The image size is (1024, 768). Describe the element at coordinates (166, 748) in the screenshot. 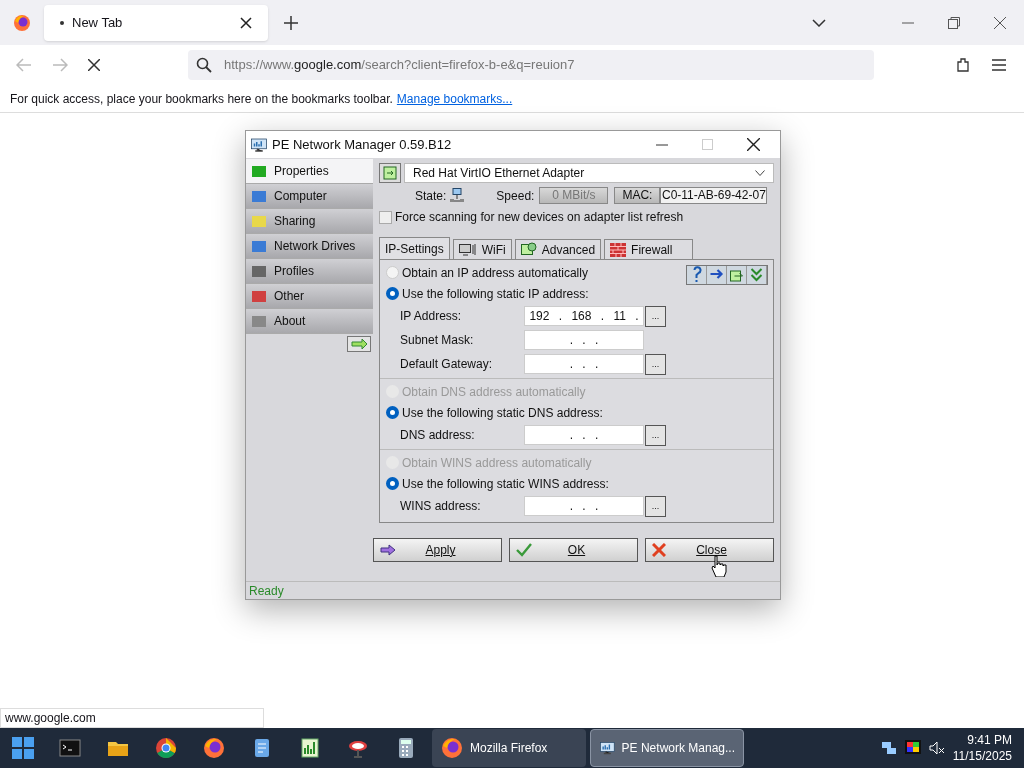

I see `chrome-icon` at that location.